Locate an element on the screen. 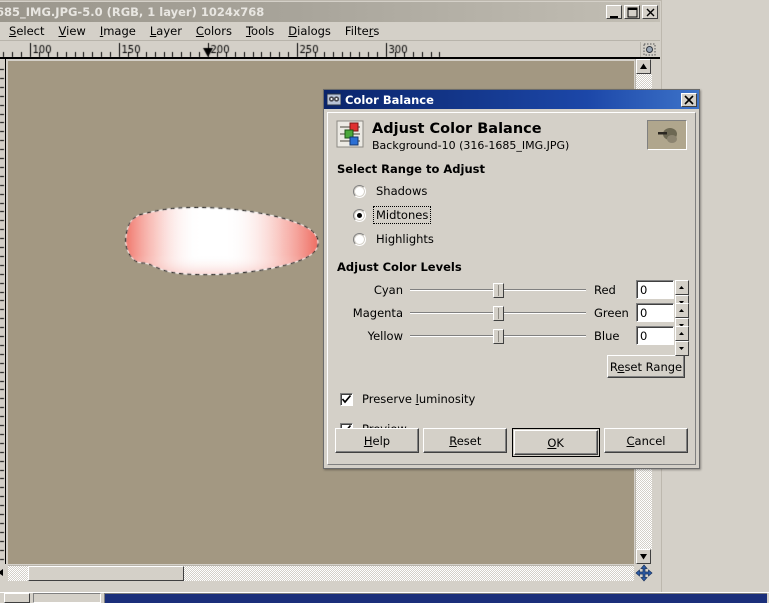  slider-green-track is located at coordinates (498, 313).